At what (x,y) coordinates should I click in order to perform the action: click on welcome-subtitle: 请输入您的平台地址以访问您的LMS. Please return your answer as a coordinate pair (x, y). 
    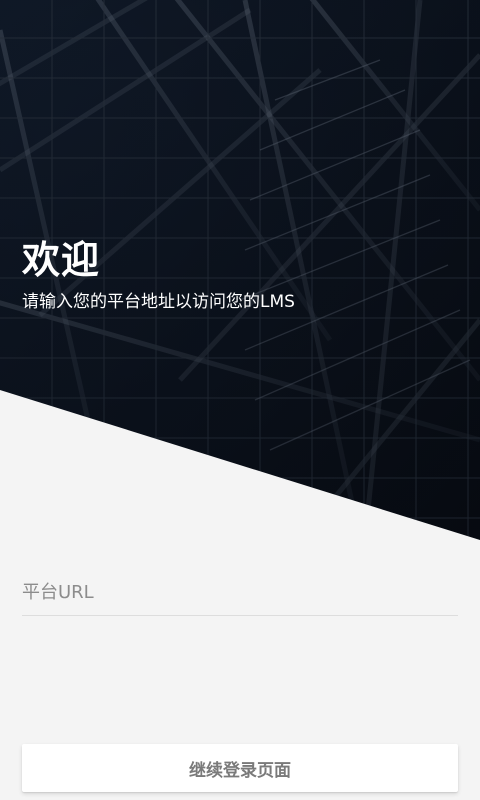
    Looking at the image, I should click on (158, 302).